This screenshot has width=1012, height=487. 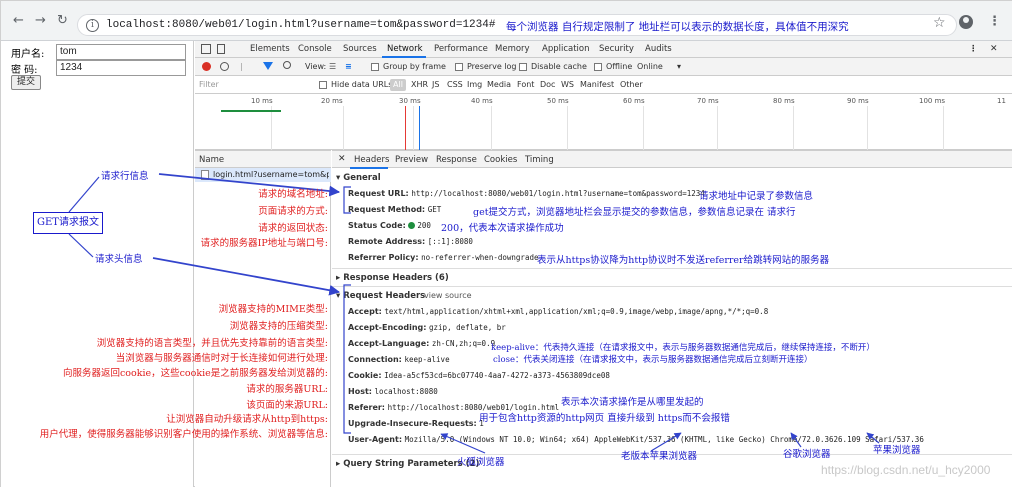 What do you see at coordinates (269, 85) in the screenshot?
I see `filter-input: Filter` at bounding box center [269, 85].